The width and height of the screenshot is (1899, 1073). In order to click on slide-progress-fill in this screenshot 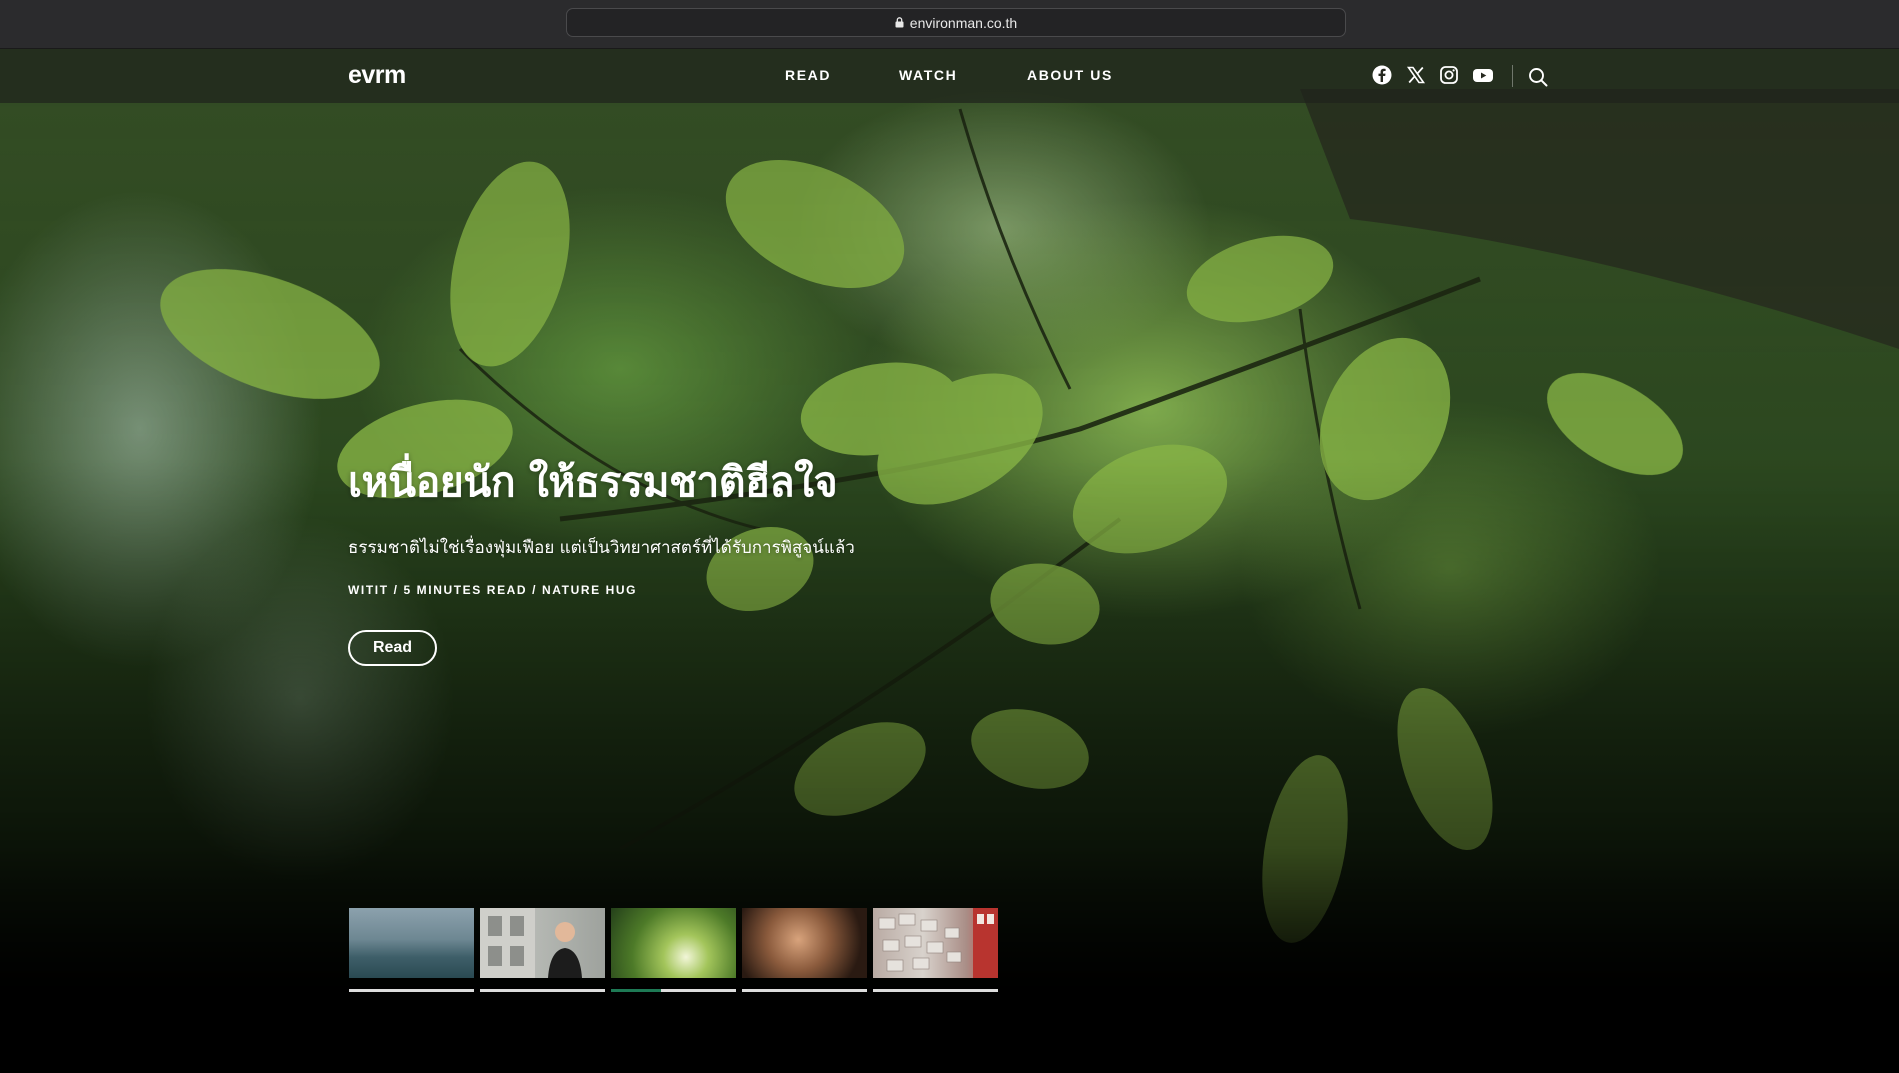, I will do `click(636, 990)`.